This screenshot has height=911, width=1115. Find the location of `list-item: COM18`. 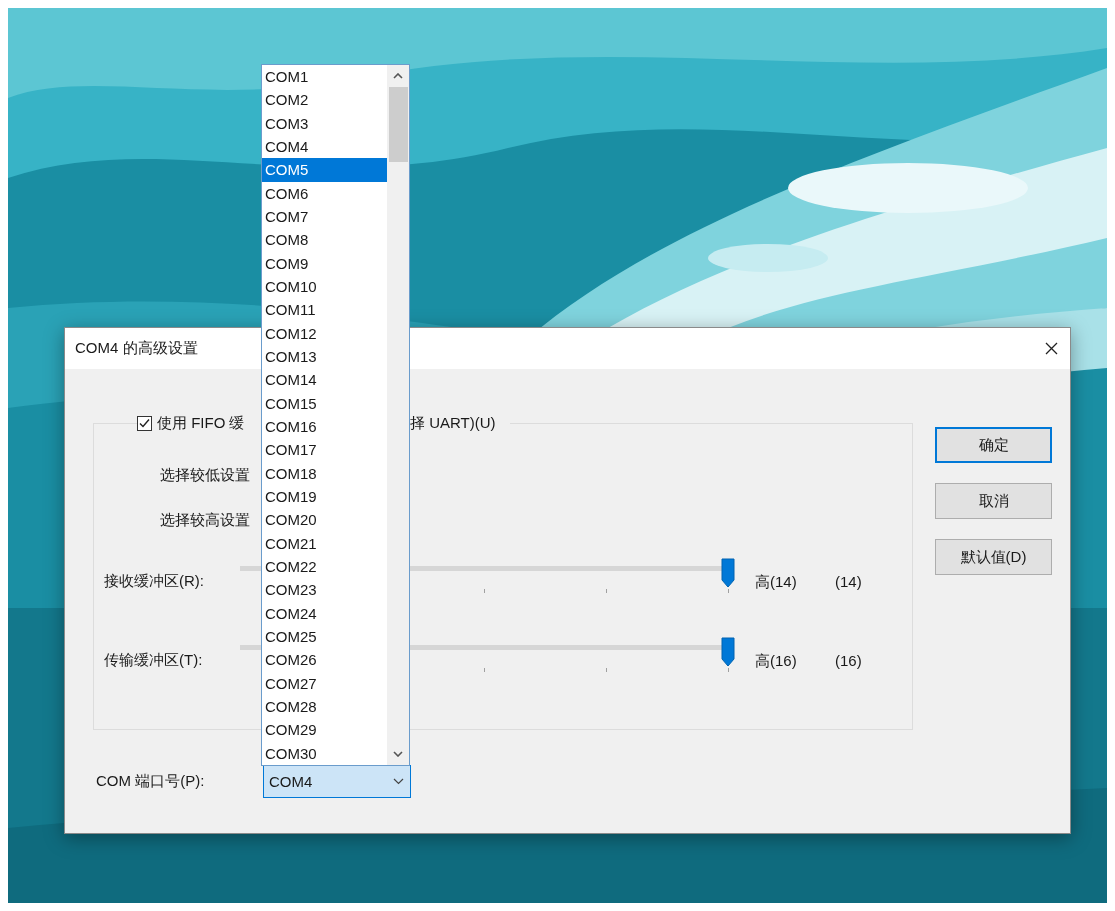

list-item: COM18 is located at coordinates (324, 473).